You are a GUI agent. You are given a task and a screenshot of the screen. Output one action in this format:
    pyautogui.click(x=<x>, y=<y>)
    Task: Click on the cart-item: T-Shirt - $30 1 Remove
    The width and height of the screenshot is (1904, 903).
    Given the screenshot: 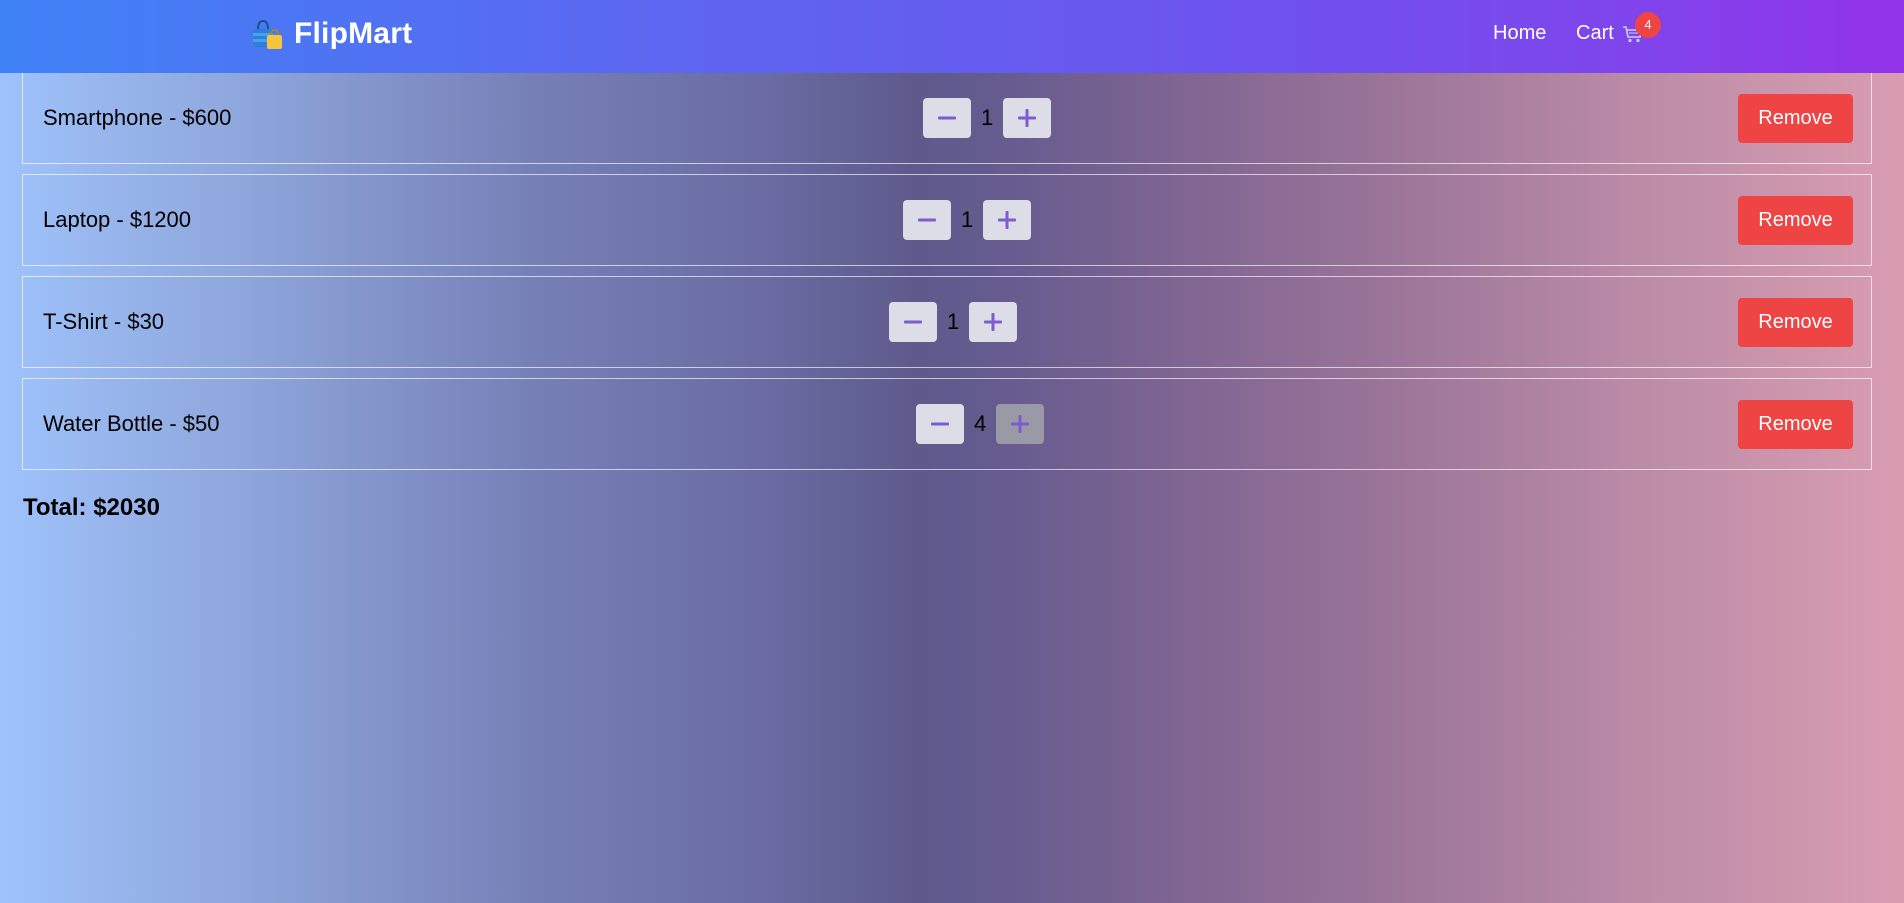 What is the action you would take?
    pyautogui.click(x=947, y=322)
    